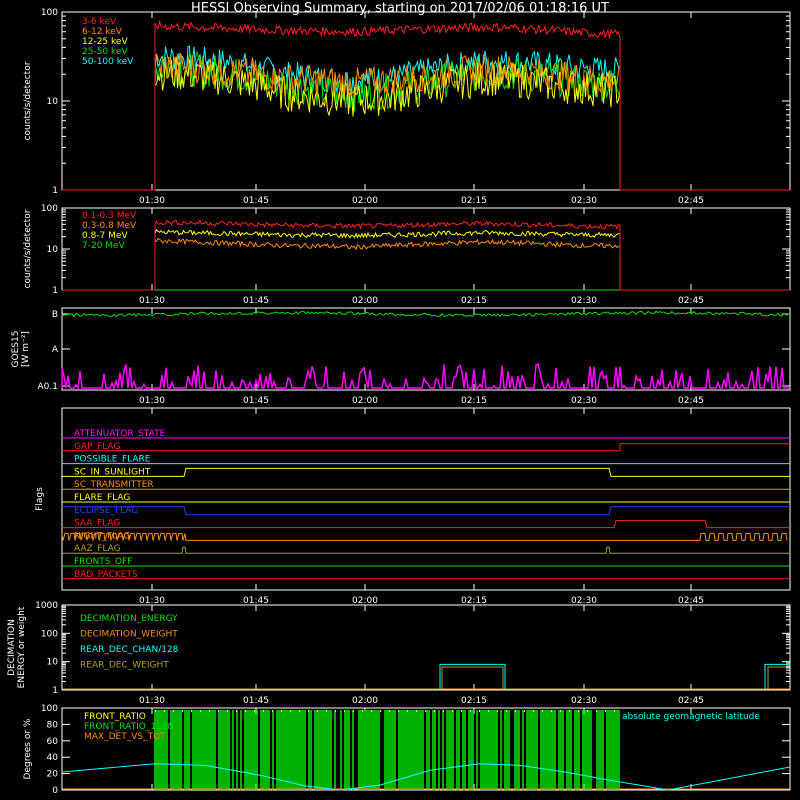  I want to click on y-tick-label: A0.1, so click(48, 387).